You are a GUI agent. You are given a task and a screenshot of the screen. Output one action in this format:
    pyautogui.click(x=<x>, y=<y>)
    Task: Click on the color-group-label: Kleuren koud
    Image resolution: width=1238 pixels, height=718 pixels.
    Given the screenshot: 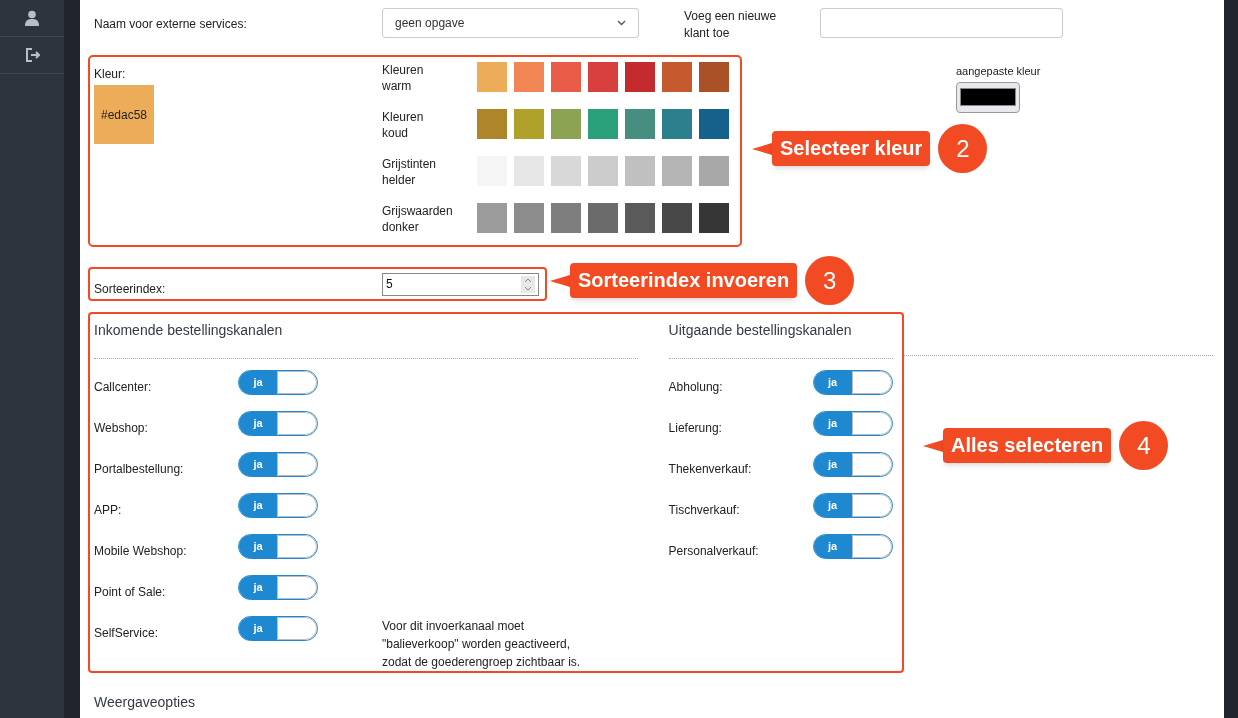 What is the action you would take?
    pyautogui.click(x=403, y=125)
    